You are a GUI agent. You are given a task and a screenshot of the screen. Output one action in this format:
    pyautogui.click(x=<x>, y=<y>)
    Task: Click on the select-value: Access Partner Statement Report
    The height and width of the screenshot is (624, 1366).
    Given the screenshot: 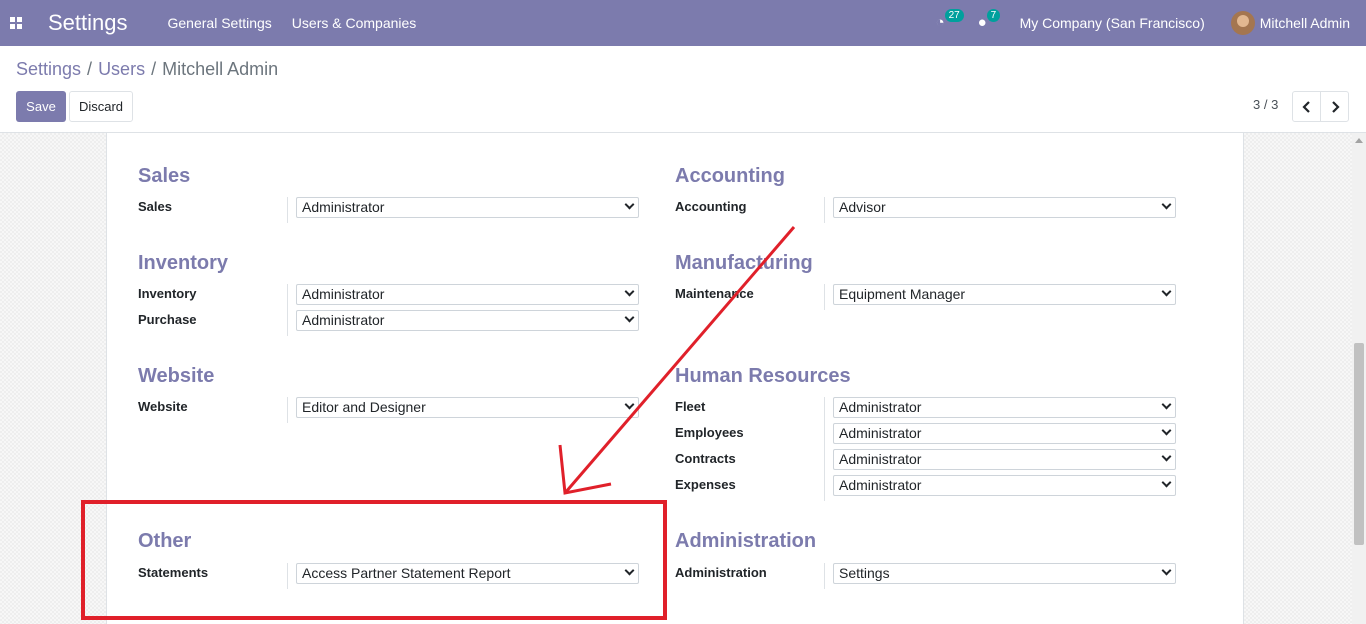 What is the action you would take?
    pyautogui.click(x=406, y=573)
    